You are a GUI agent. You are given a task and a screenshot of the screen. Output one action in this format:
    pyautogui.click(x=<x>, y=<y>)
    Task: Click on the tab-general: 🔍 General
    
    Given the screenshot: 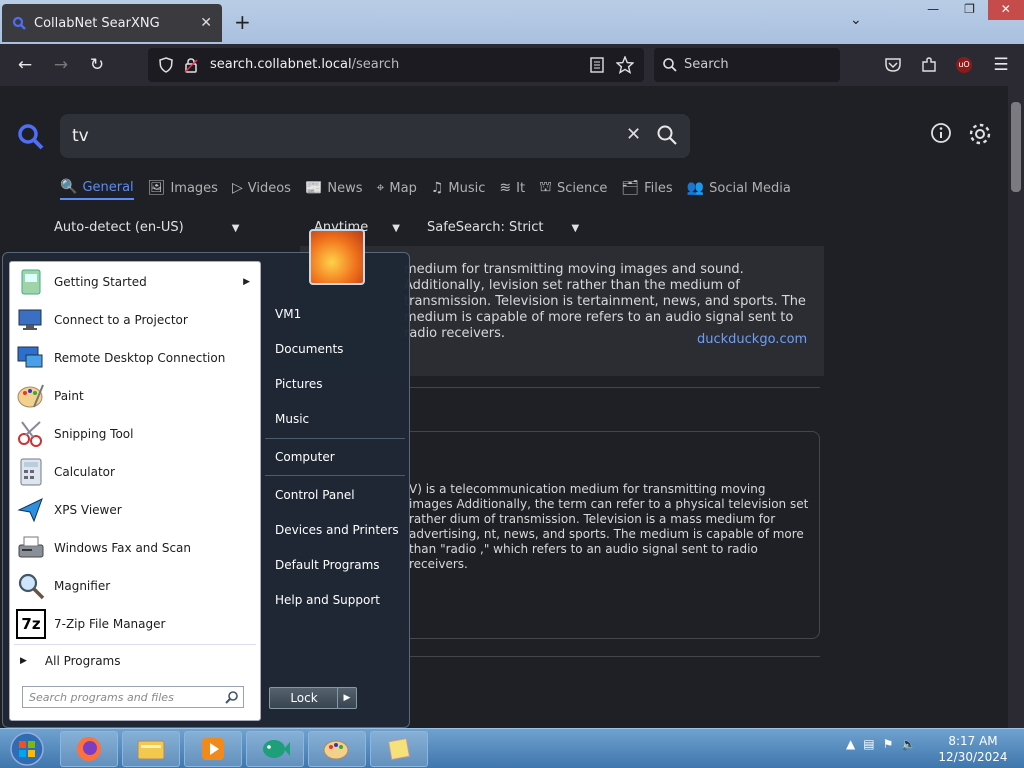 What is the action you would take?
    pyautogui.click(x=97, y=188)
    